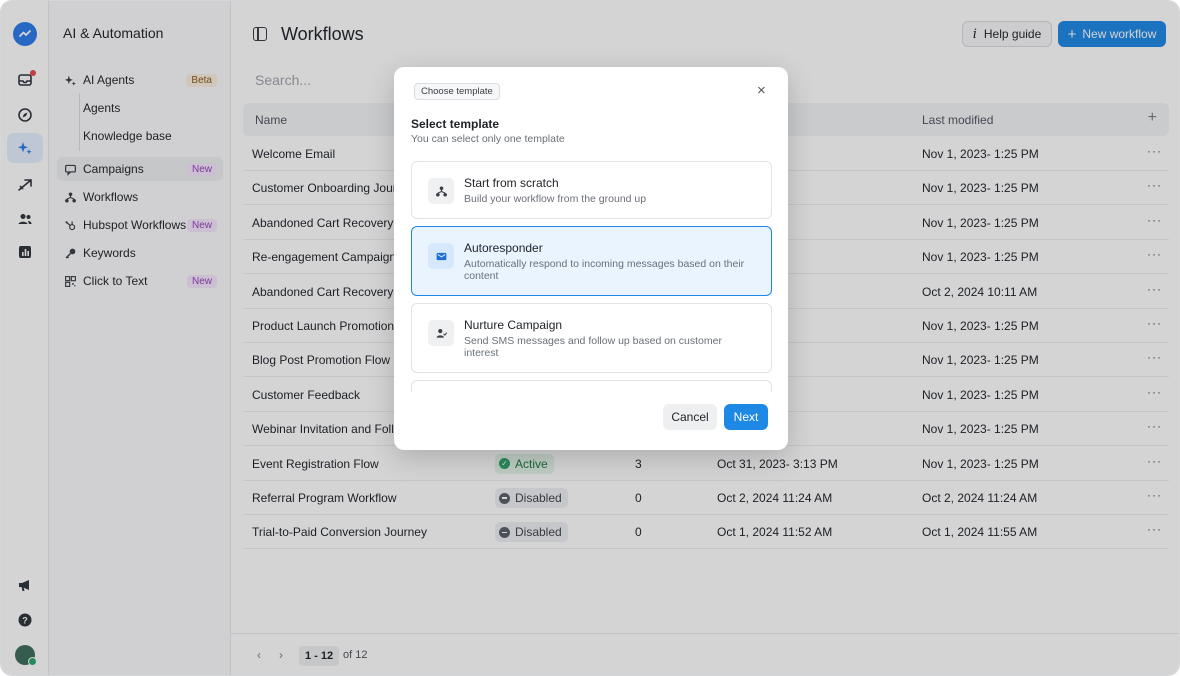  What do you see at coordinates (591, 386) in the screenshot?
I see `template-card-partial` at bounding box center [591, 386].